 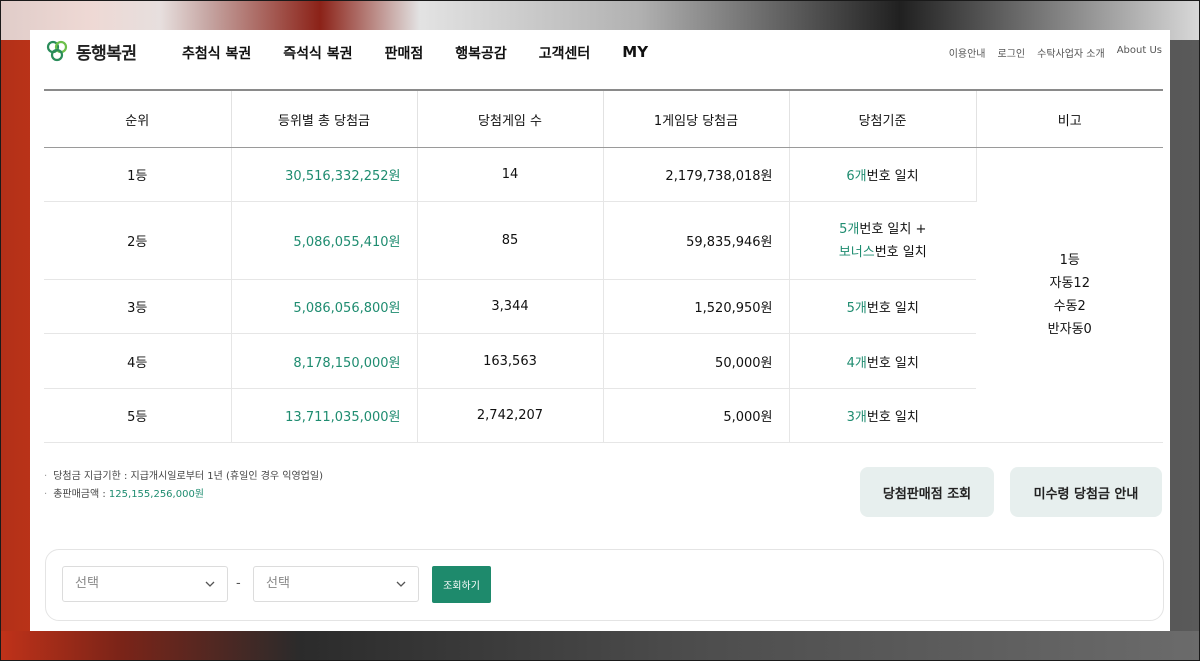 What do you see at coordinates (324, 361) in the screenshot?
I see `total-prize-cell: 8,178,150,000원` at bounding box center [324, 361].